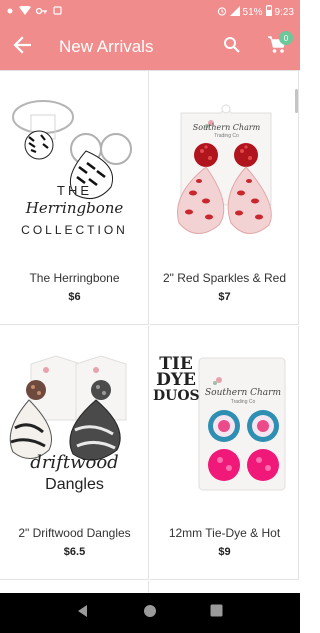 This screenshot has height=633, width=320. What do you see at coordinates (252, 12) in the screenshot?
I see `battery-percent: 51%` at bounding box center [252, 12].